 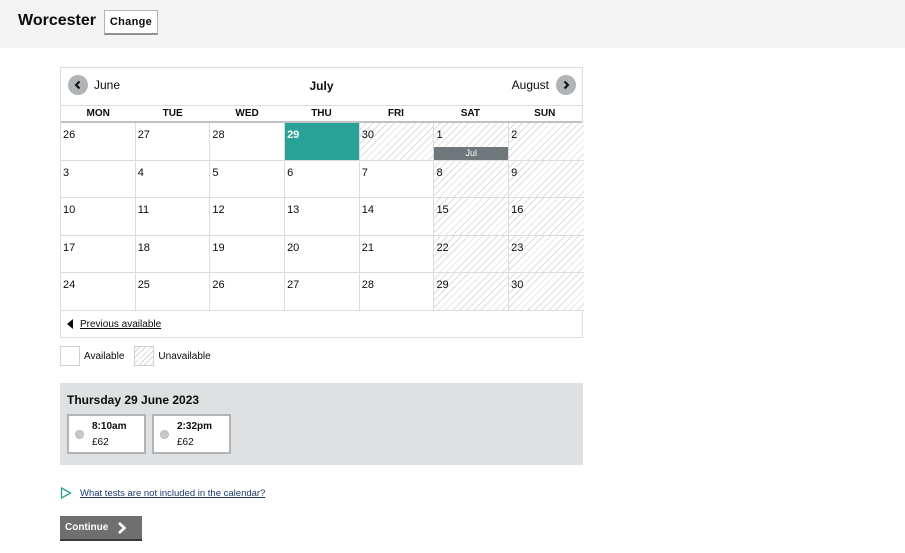 I want to click on day-number: 22, so click(x=442, y=247).